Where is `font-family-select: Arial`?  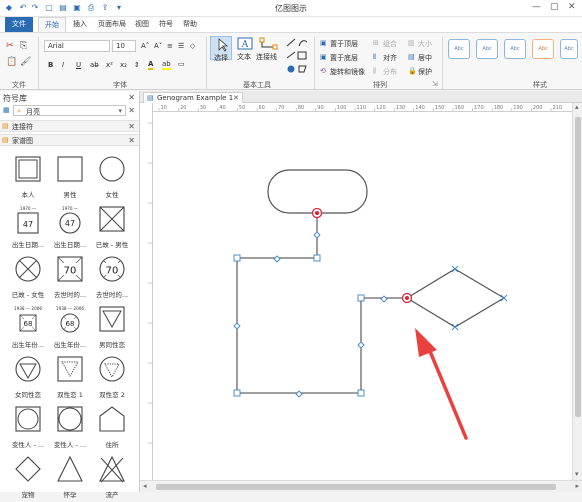 font-family-select: Arial is located at coordinates (77, 46).